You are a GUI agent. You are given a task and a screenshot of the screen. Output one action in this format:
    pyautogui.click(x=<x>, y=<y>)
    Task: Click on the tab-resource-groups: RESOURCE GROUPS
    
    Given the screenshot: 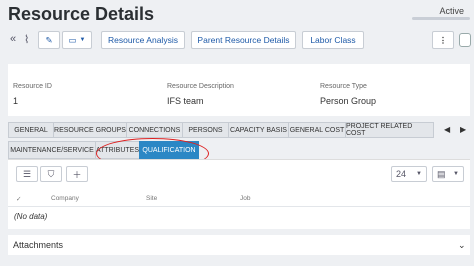 What is the action you would take?
    pyautogui.click(x=90, y=130)
    